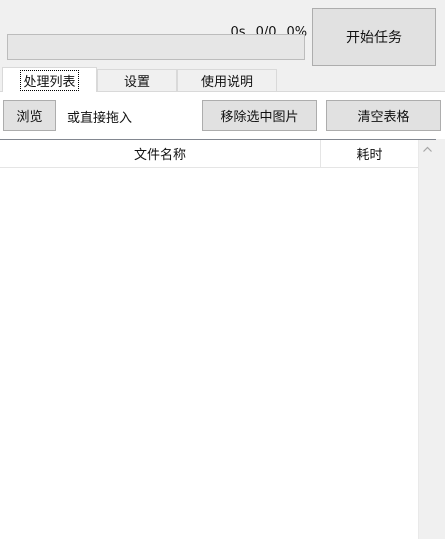  Describe the element at coordinates (100, 118) in the screenshot. I see `drag-hint: 或直接拖入` at that location.